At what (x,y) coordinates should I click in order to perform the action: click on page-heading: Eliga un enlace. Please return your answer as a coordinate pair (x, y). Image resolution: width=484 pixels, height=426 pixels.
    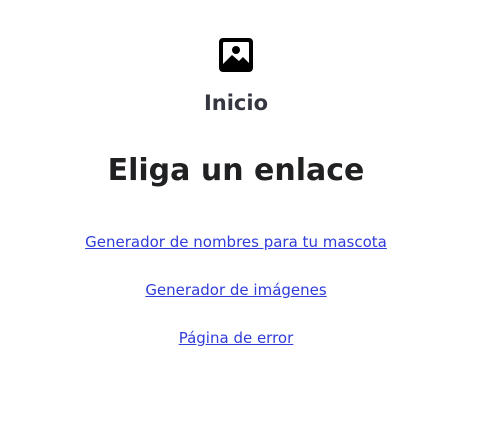
    Looking at the image, I should click on (236, 170).